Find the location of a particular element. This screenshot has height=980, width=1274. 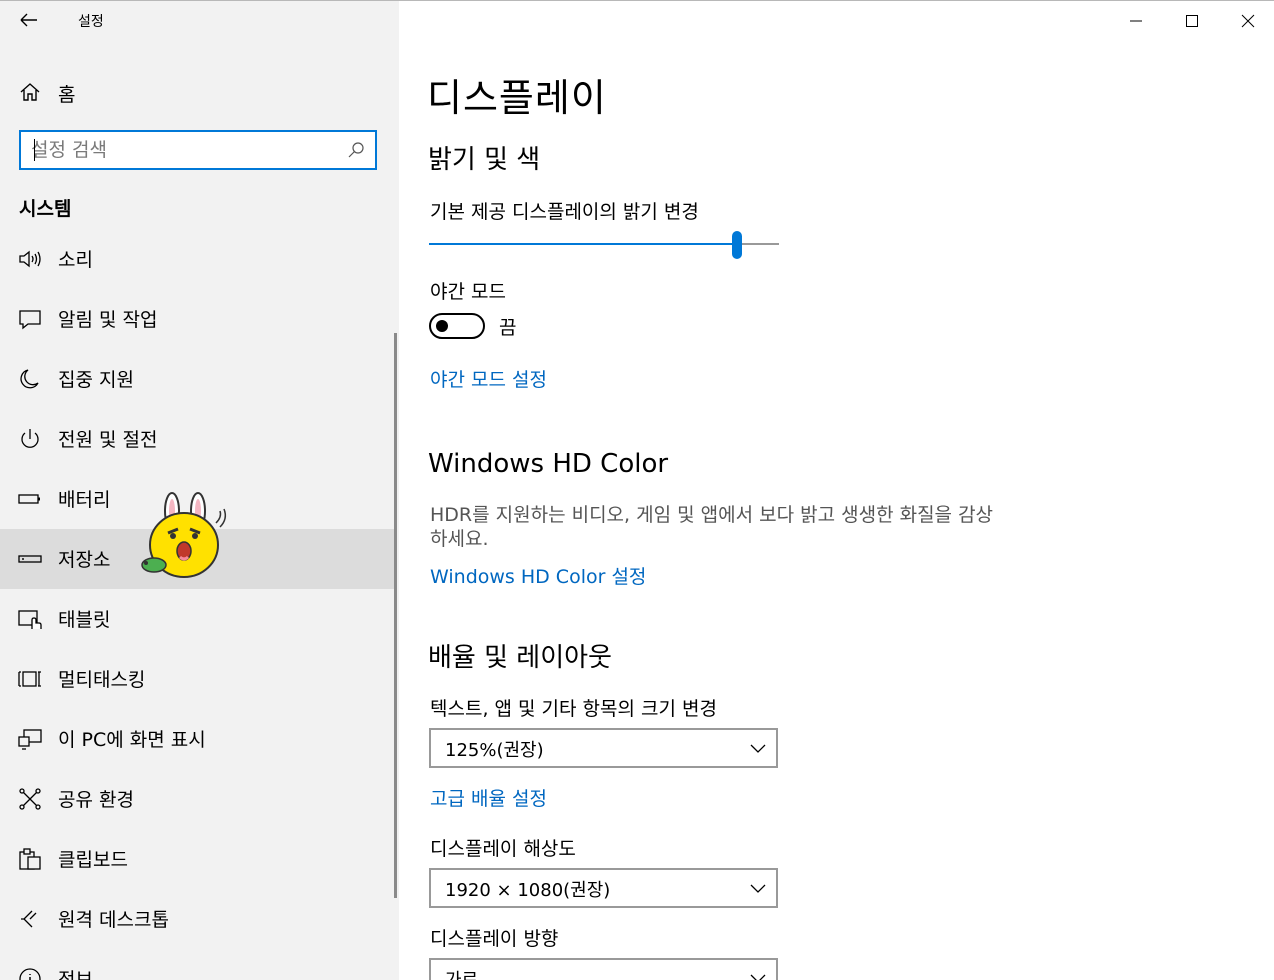

sidebar-item-label: 원격 데스크톱 is located at coordinates (113, 920).